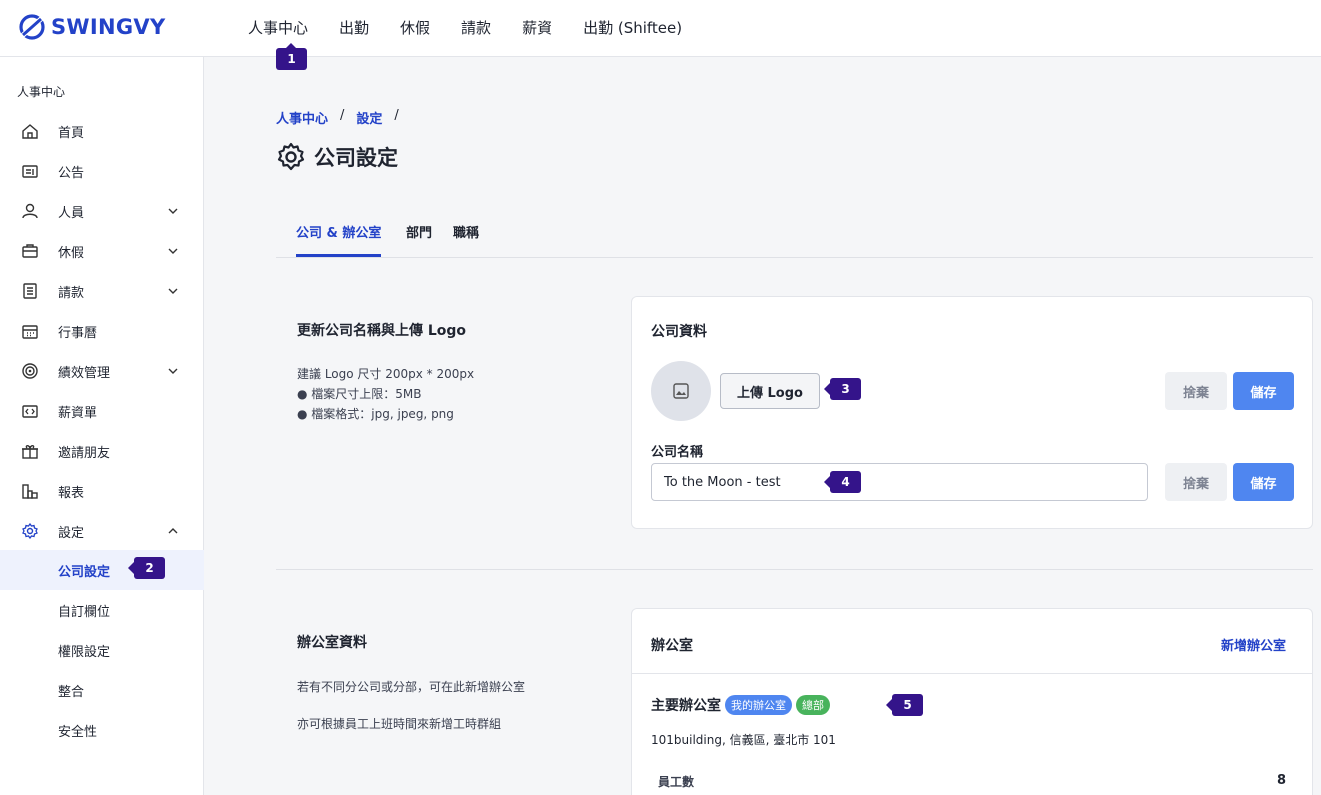 This screenshot has height=795, width=1321. Describe the element at coordinates (102, 690) in the screenshot. I see `sidebar-subitem-integrations: 整合` at that location.